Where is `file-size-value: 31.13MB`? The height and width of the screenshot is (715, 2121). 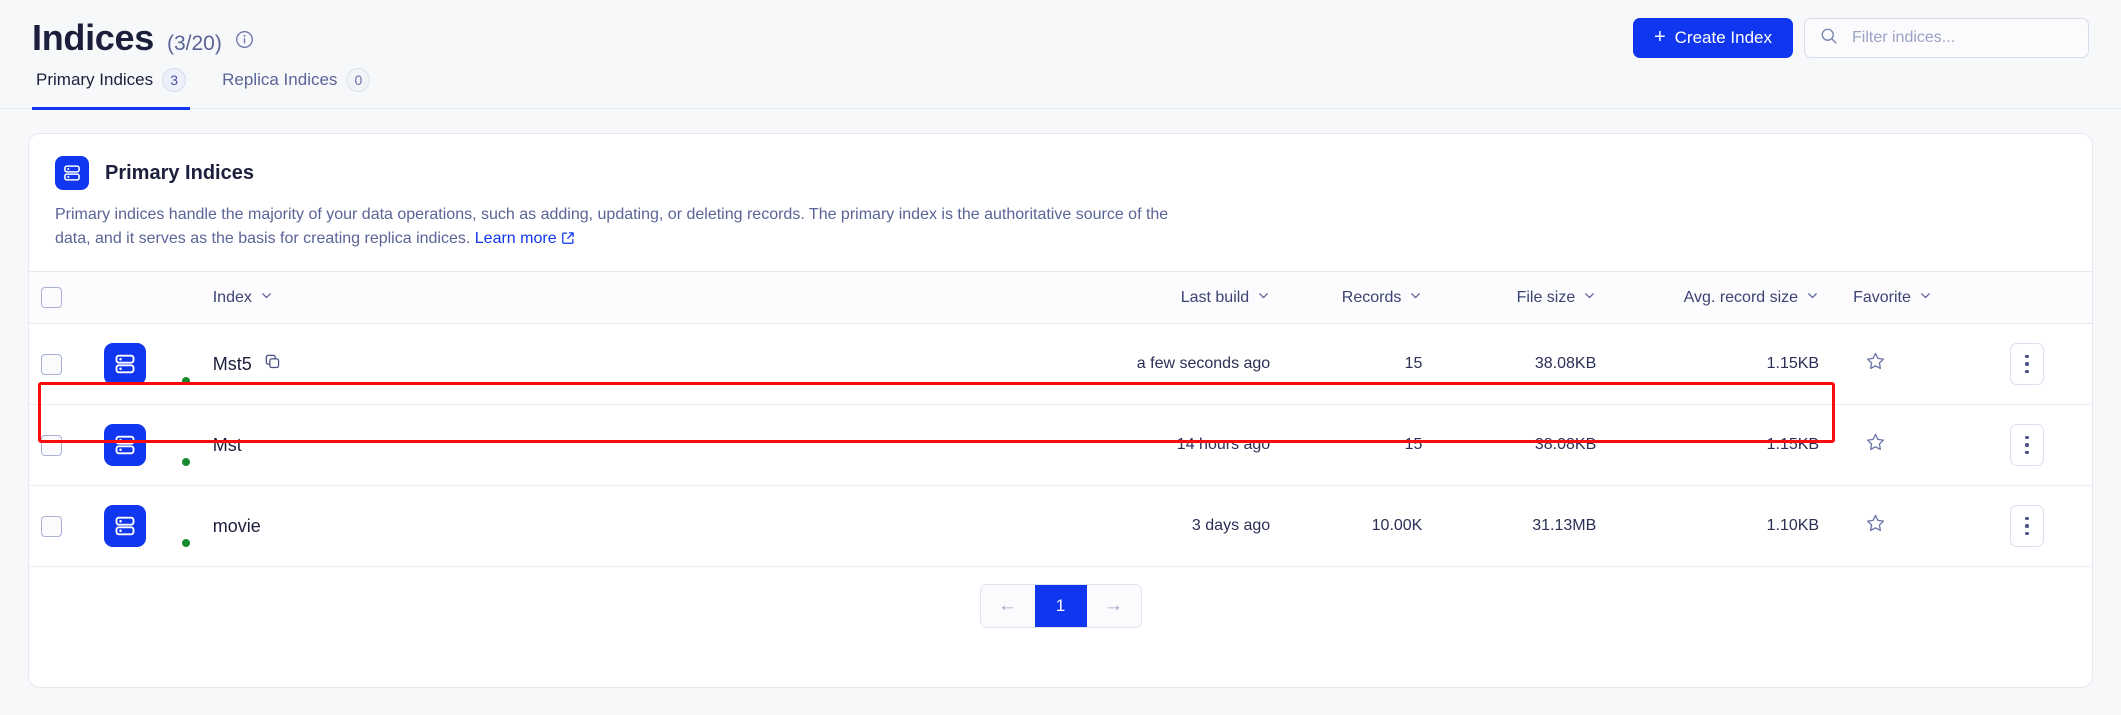 file-size-value: 31.13MB is located at coordinates (1564, 525).